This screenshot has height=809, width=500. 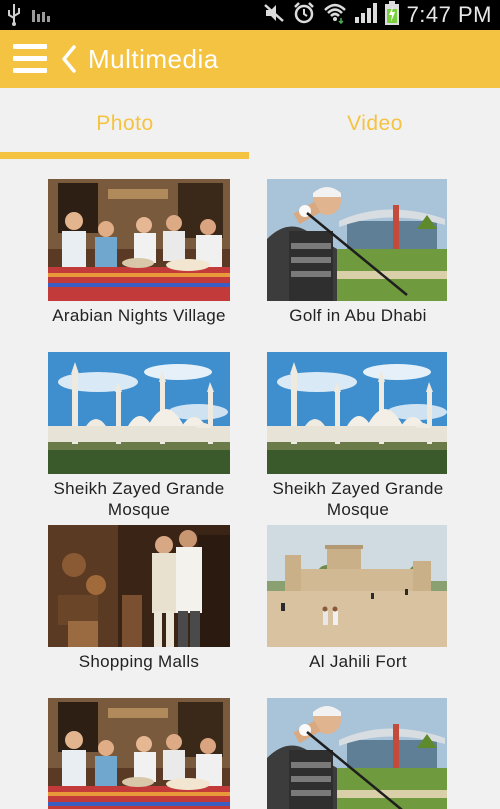 What do you see at coordinates (358, 586) in the screenshot?
I see `fort-scene-thumbnail` at bounding box center [358, 586].